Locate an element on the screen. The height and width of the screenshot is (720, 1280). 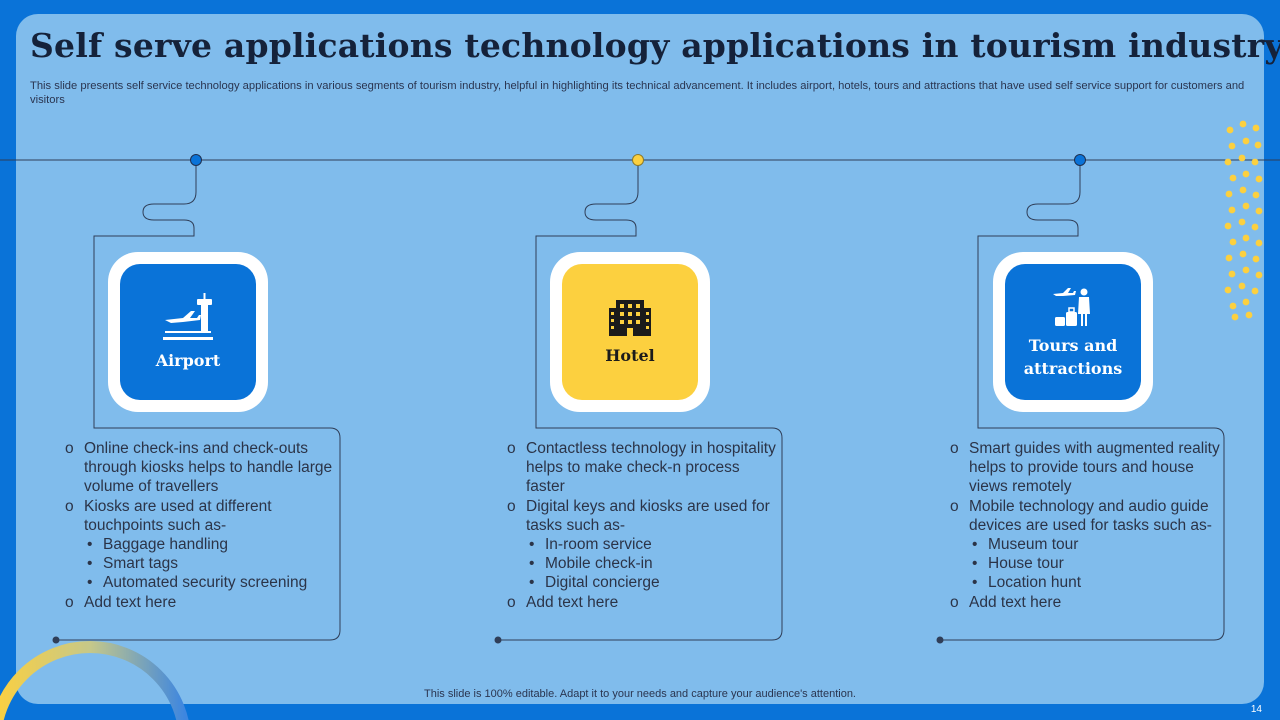
timeline-dot-tours is located at coordinates (1080, 160).